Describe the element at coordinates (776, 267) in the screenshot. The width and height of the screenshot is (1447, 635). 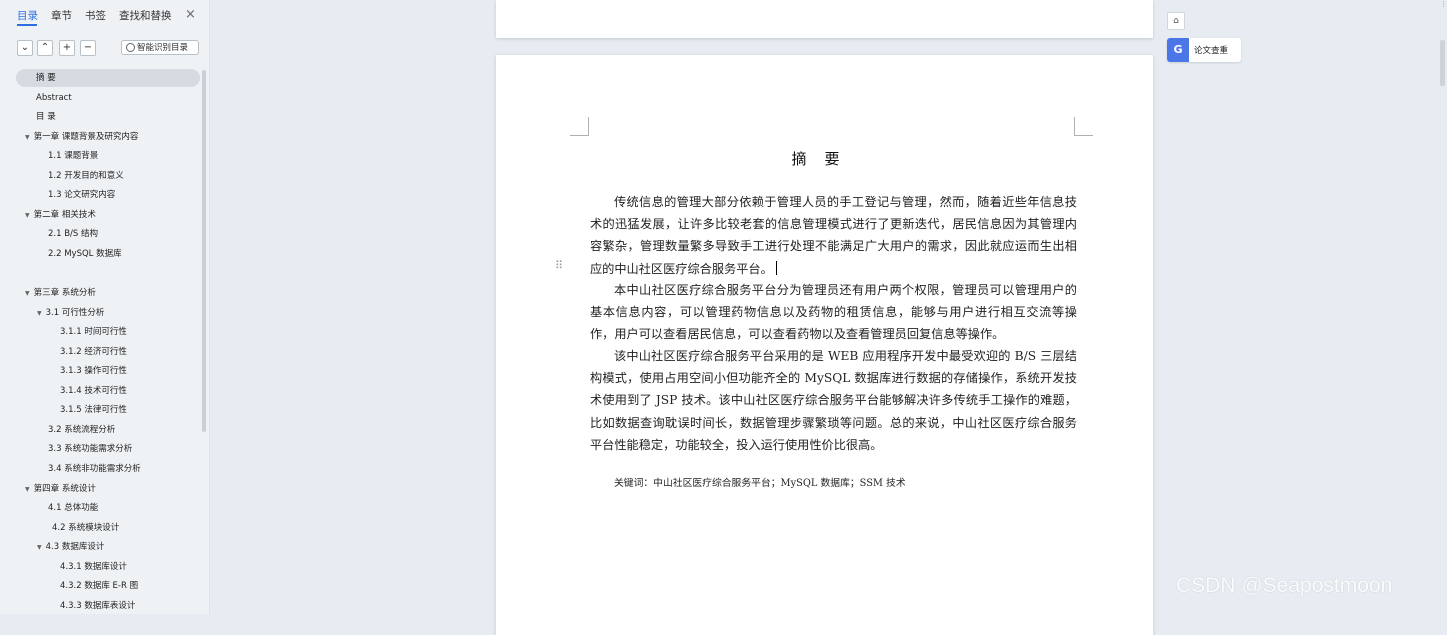
I see `text-cursor` at that location.